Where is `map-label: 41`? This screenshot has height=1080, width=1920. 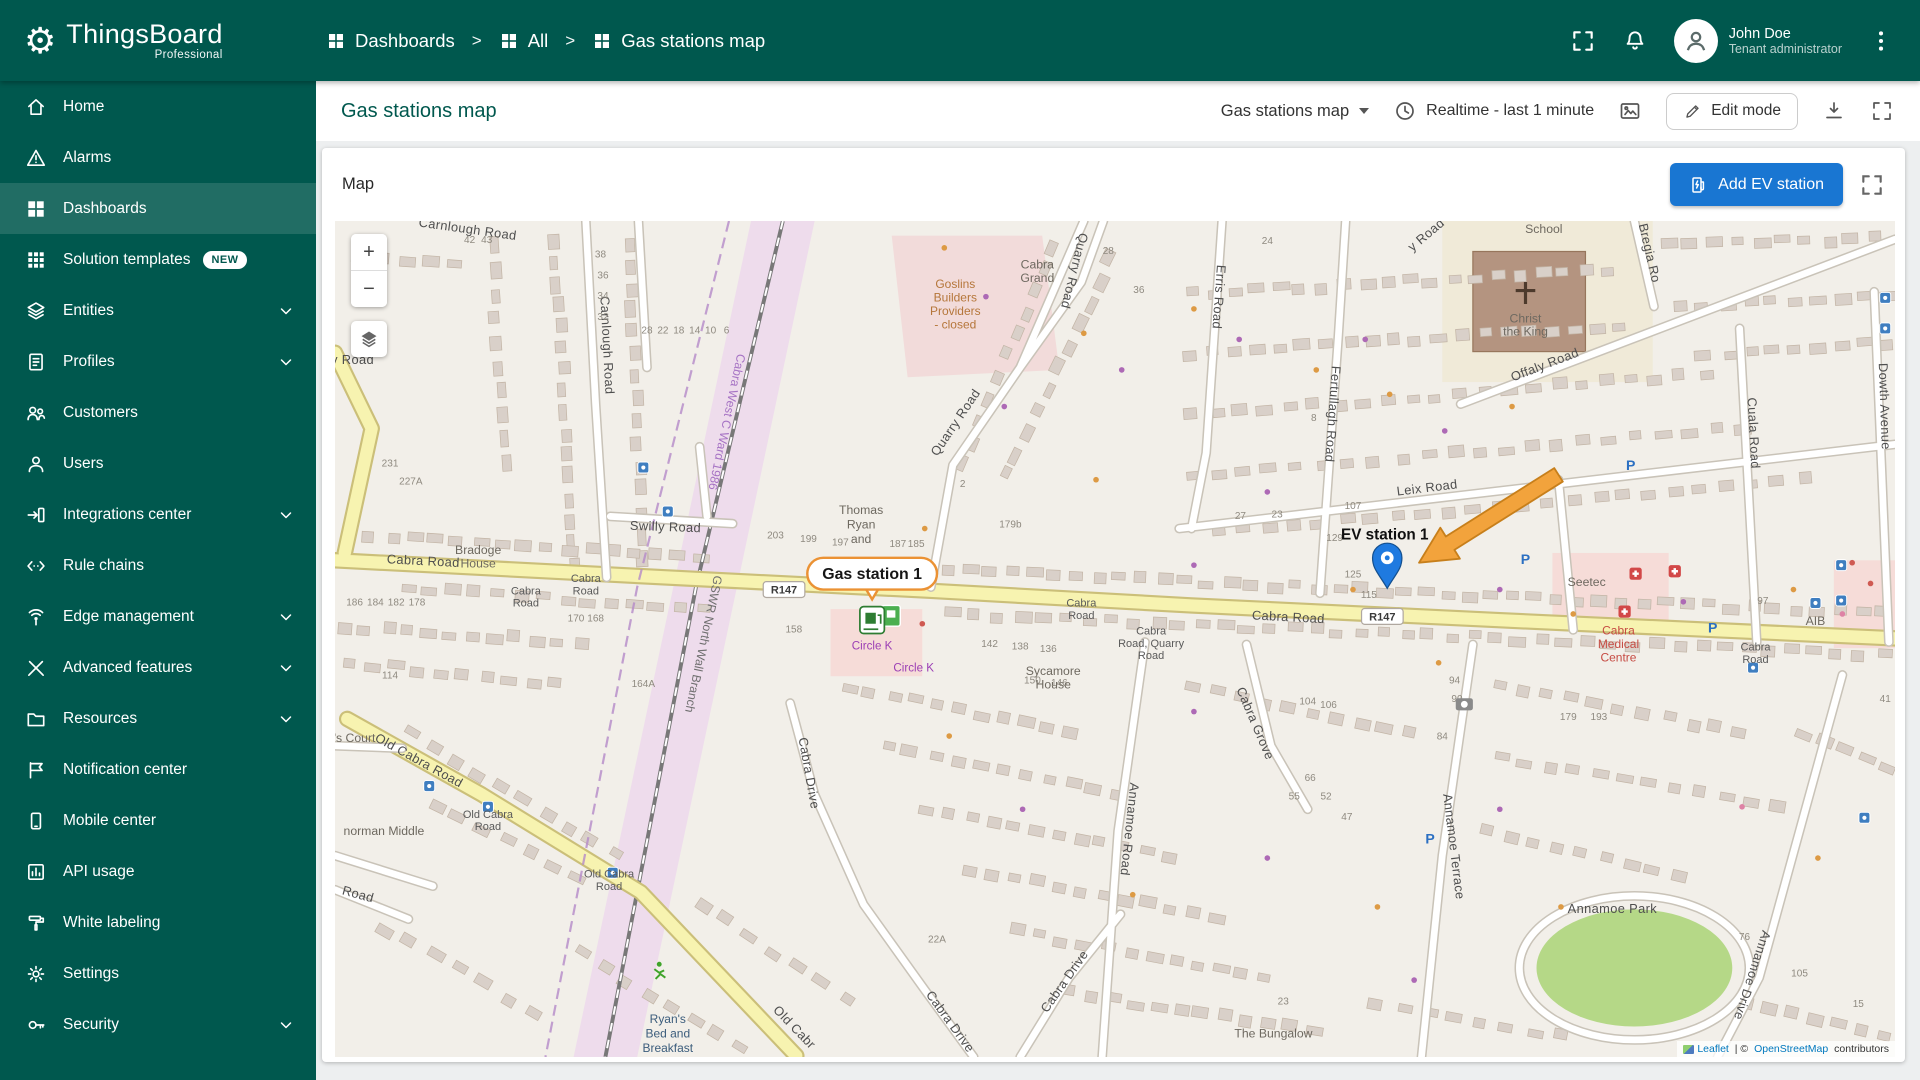
map-label: 41 is located at coordinates (1886, 699).